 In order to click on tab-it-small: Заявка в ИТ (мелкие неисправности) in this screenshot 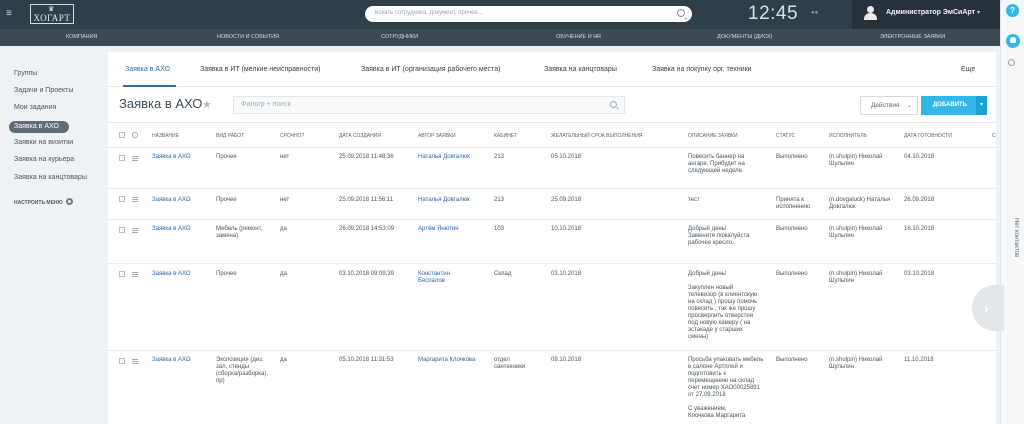, I will do `click(260, 69)`.